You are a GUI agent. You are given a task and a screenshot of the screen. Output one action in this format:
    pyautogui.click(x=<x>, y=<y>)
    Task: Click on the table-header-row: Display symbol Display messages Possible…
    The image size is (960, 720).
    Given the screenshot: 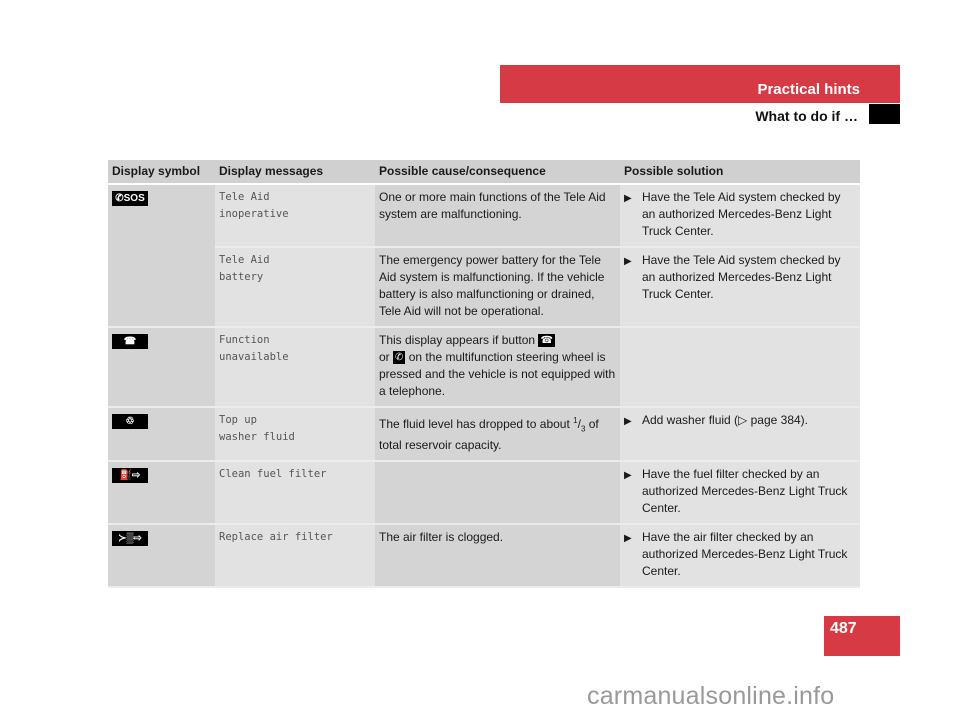 What is the action you would take?
    pyautogui.click(x=484, y=172)
    